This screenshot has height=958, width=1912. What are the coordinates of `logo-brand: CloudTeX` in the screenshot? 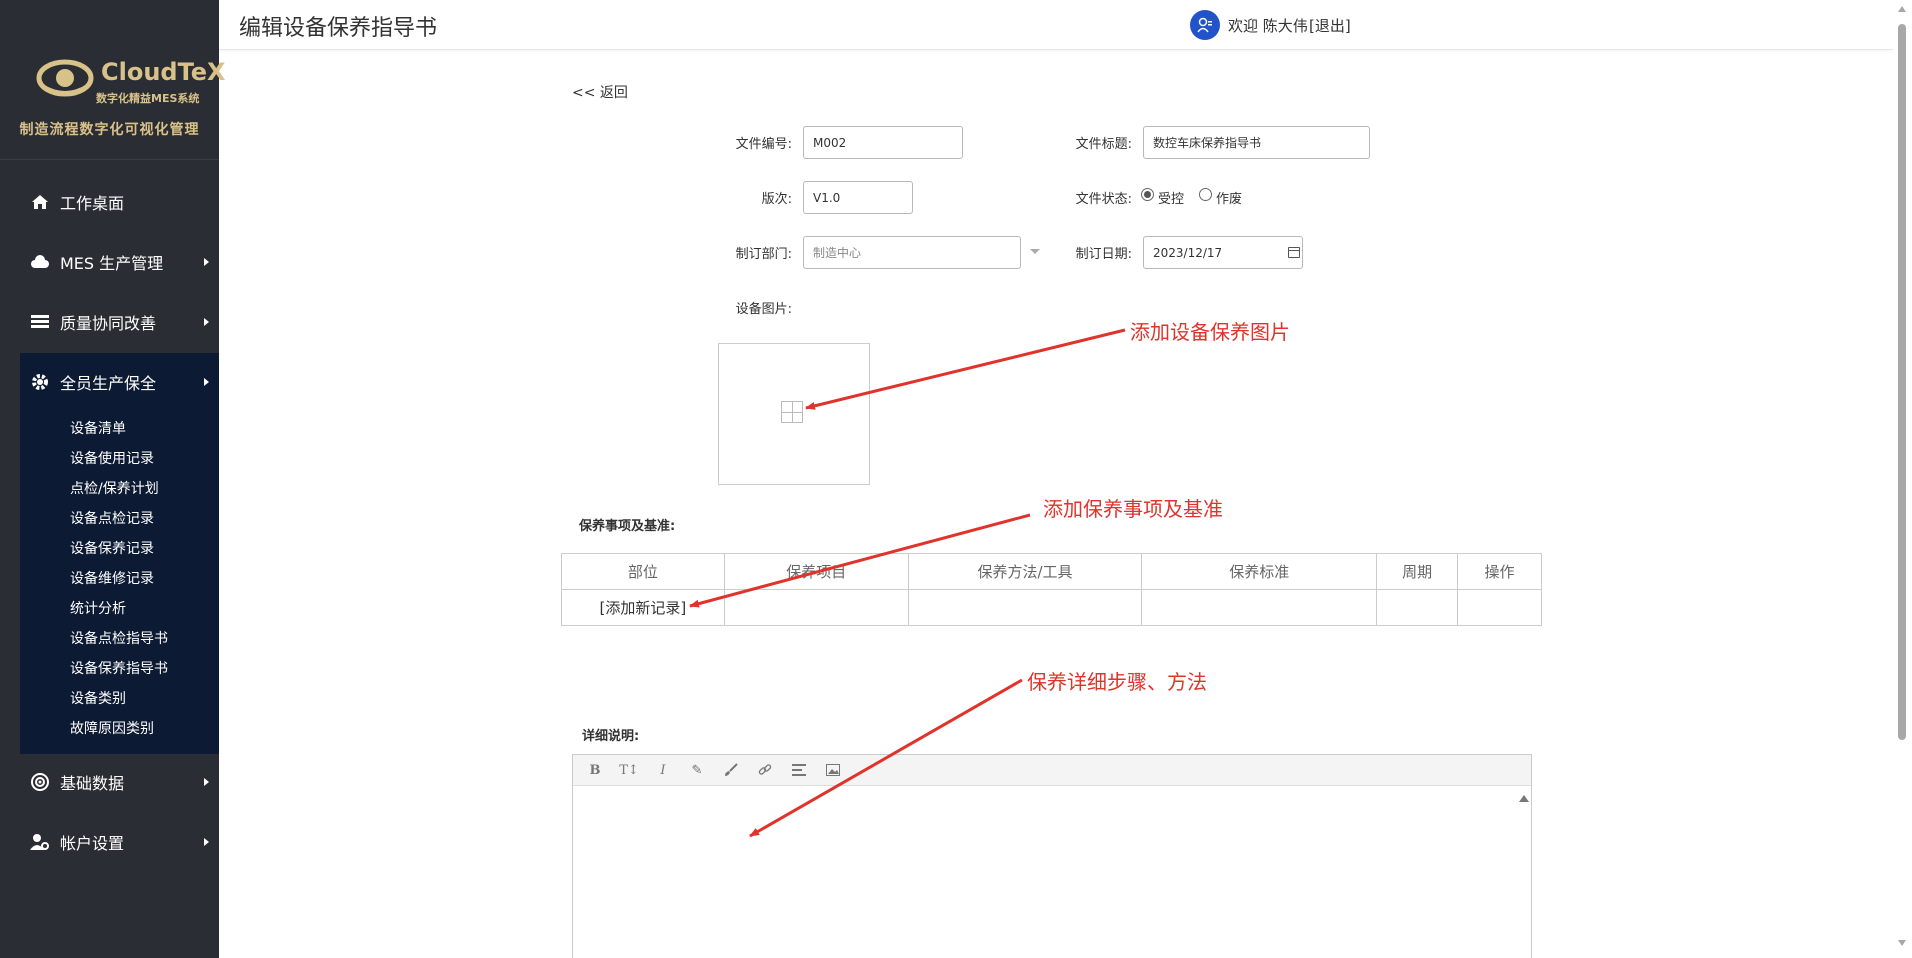 It's located at (163, 72).